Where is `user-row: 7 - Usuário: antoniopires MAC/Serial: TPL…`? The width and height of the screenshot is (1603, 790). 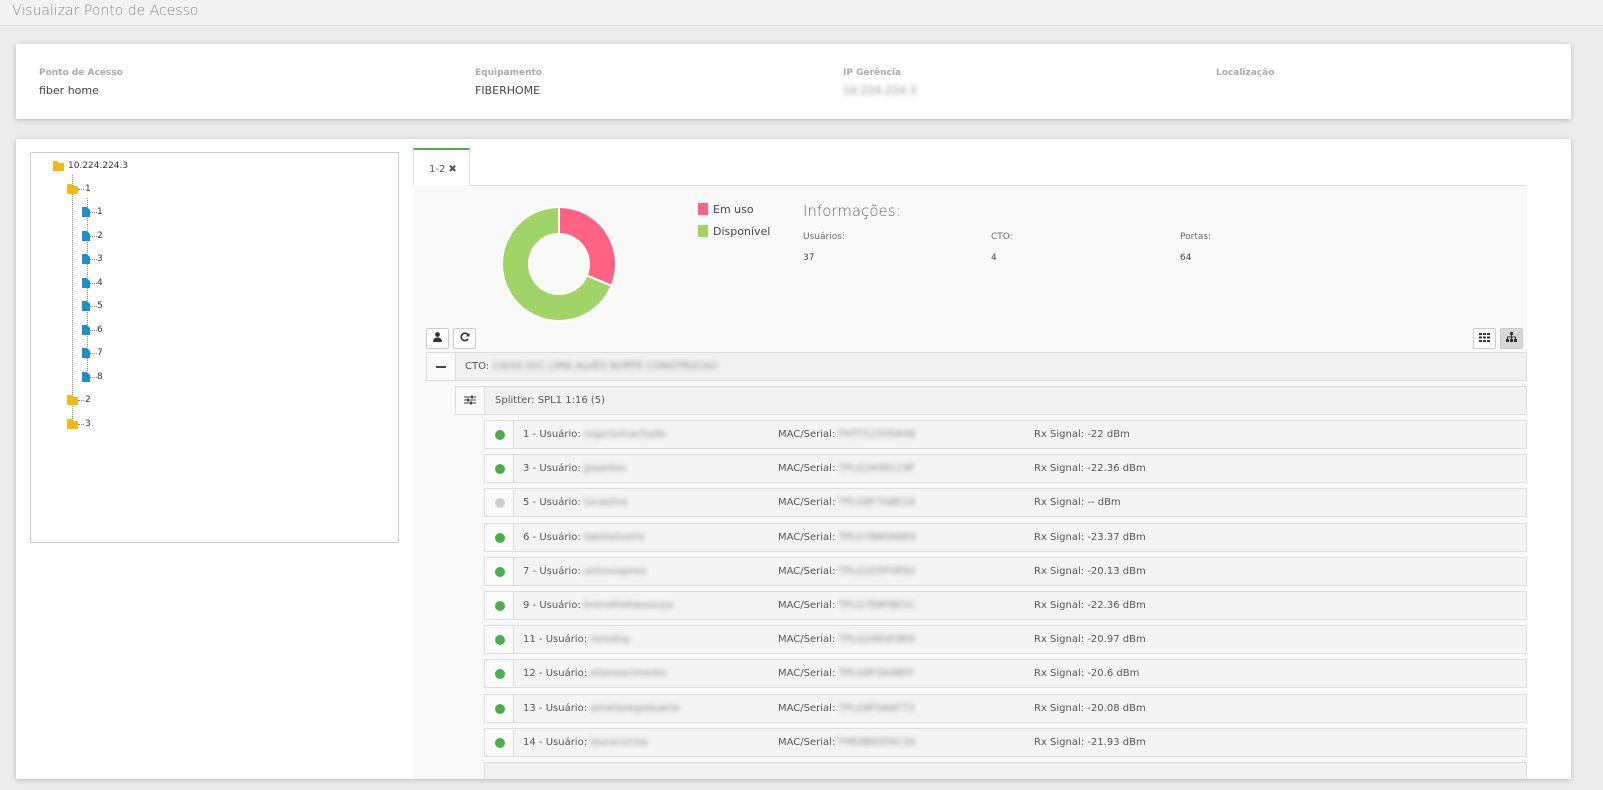 user-row: 7 - Usuário: antoniopires MAC/Serial: TPL… is located at coordinates (1005, 571).